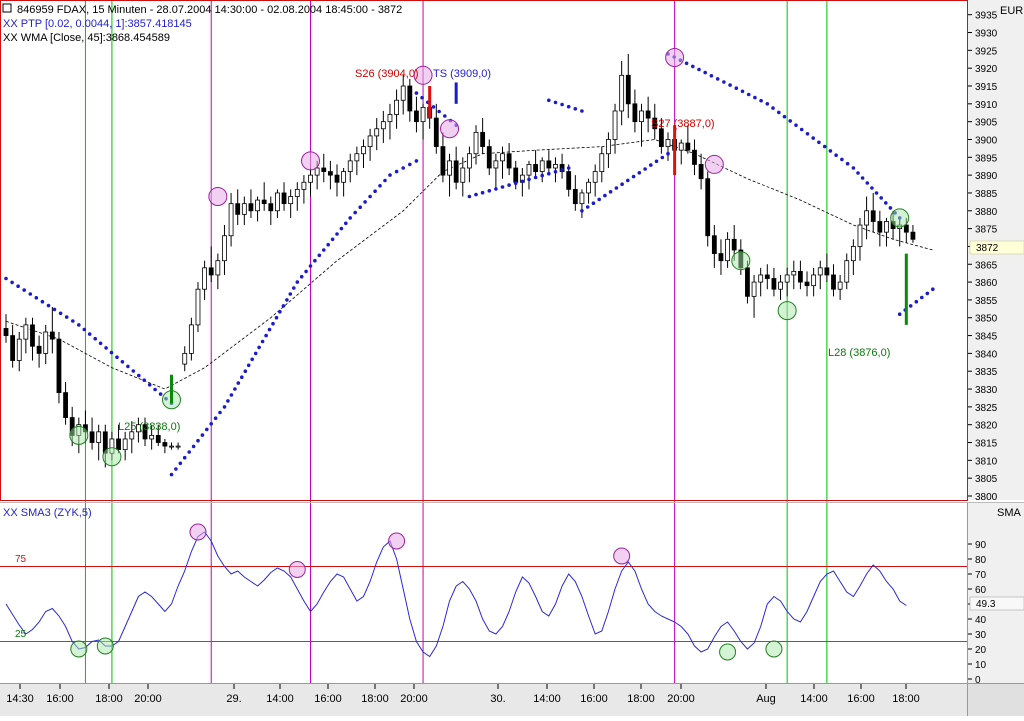 The height and width of the screenshot is (721, 1024). Describe the element at coordinates (986, 123) in the screenshot. I see `price-tick-label: 3905` at that location.